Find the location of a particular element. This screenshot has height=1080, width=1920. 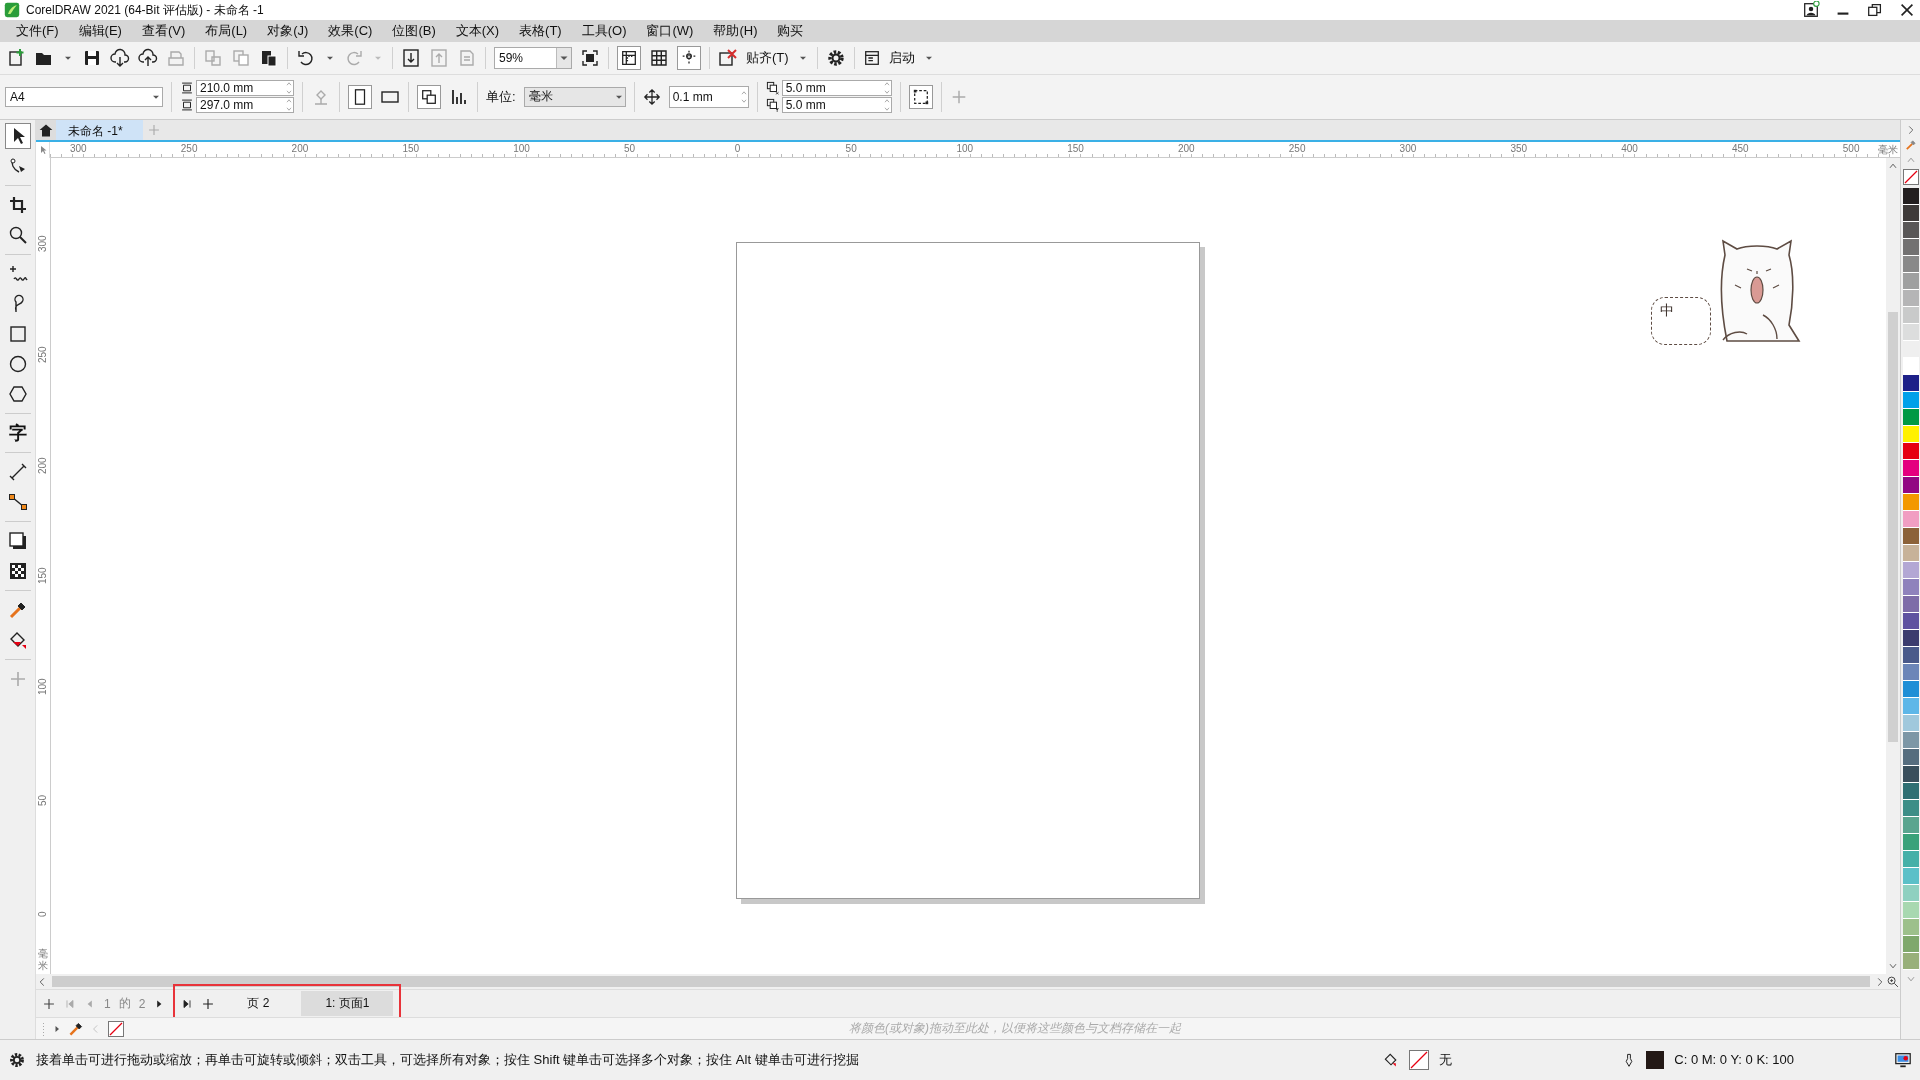

page-tab: 页 2 is located at coordinates (258, 1003).